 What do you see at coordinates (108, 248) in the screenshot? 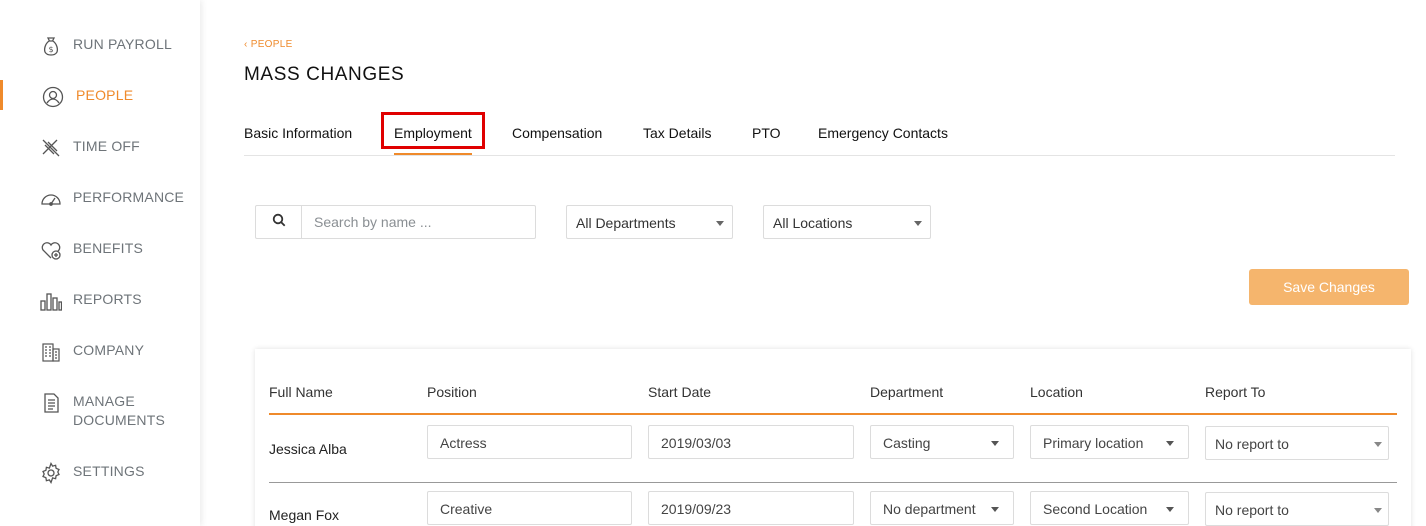
I see `sidebar-item-label: BENEFITS` at bounding box center [108, 248].